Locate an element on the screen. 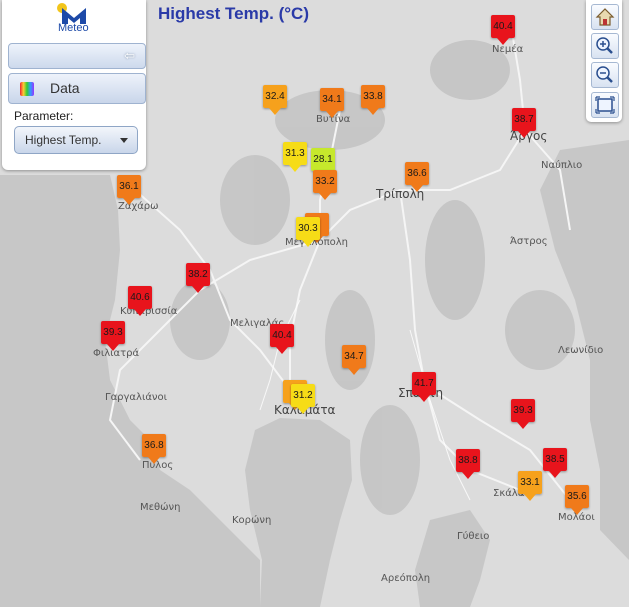 The height and width of the screenshot is (607, 629). station-marker: 36.1 is located at coordinates (129, 190).